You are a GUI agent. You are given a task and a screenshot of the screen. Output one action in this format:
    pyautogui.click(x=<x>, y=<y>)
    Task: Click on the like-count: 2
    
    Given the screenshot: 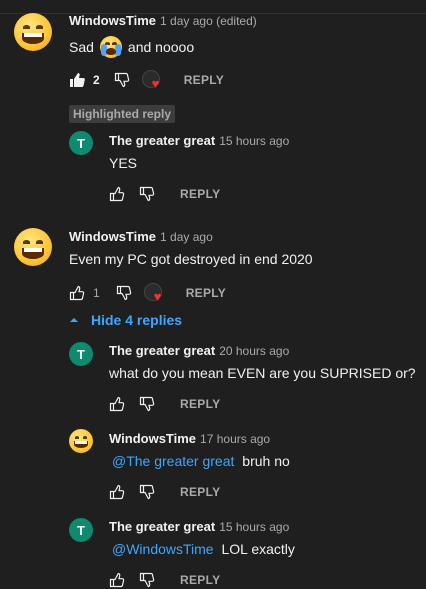 What is the action you would take?
    pyautogui.click(x=96, y=80)
    